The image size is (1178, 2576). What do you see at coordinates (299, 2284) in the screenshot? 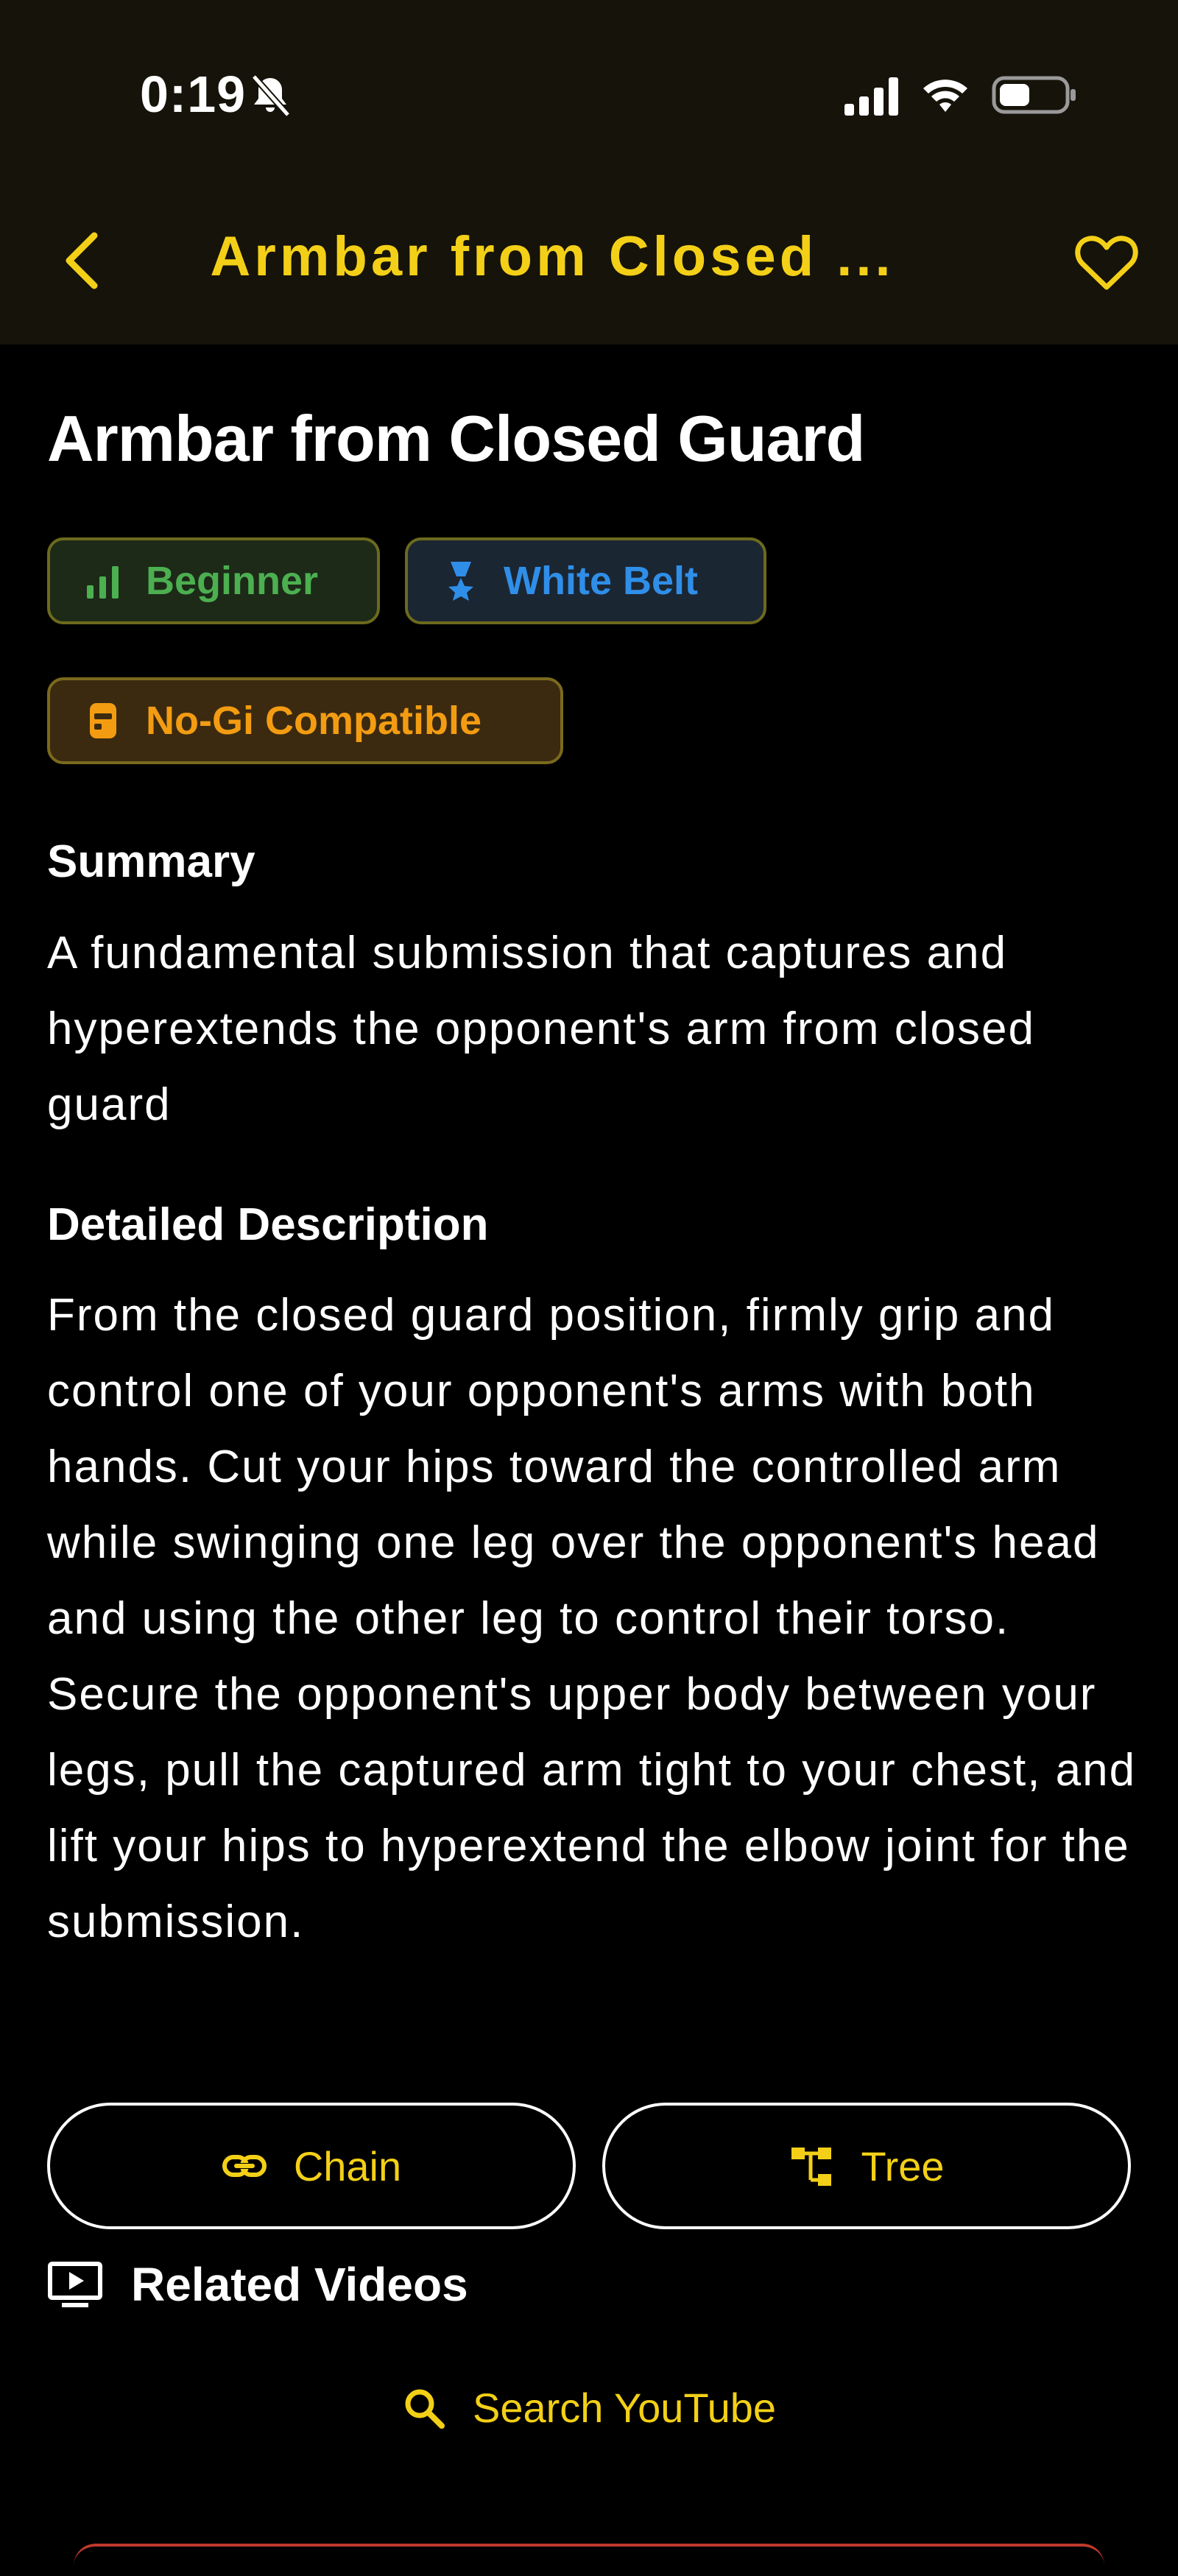
I see `related-videos-title: Related Videos` at bounding box center [299, 2284].